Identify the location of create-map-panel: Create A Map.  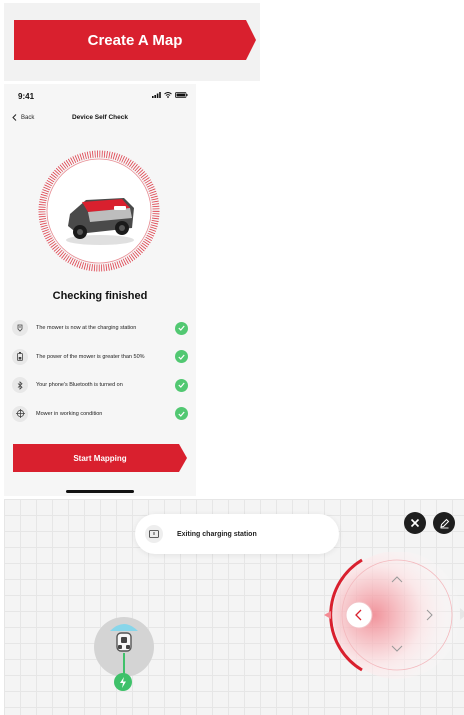
(132, 42).